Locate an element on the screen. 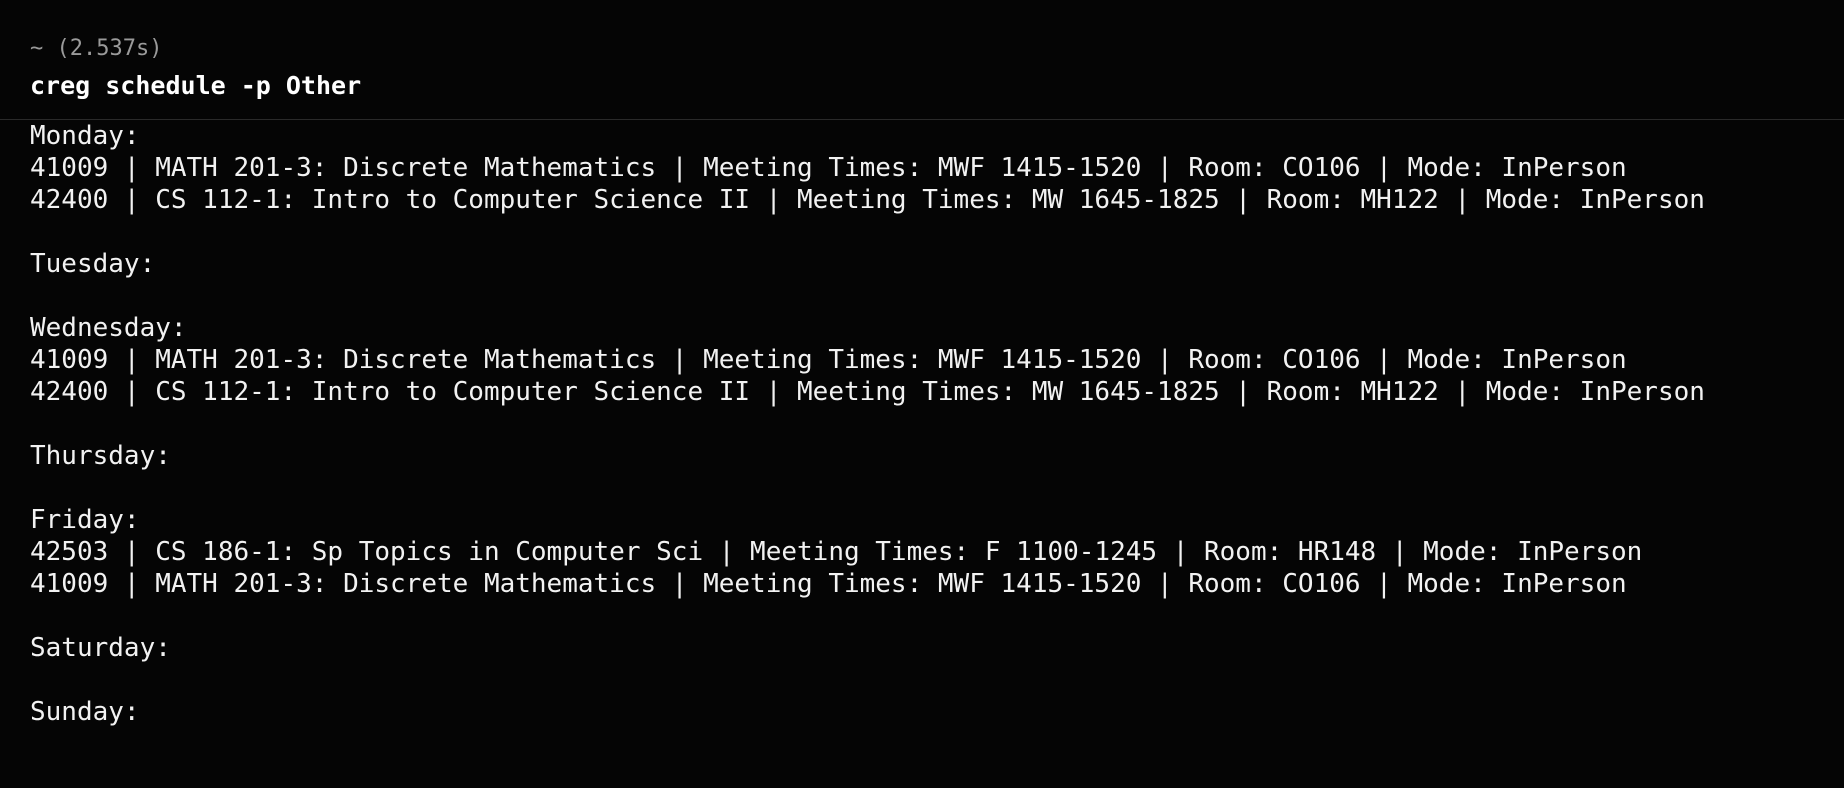 The height and width of the screenshot is (788, 1844). day-heading: Sunday: is located at coordinates (85, 712).